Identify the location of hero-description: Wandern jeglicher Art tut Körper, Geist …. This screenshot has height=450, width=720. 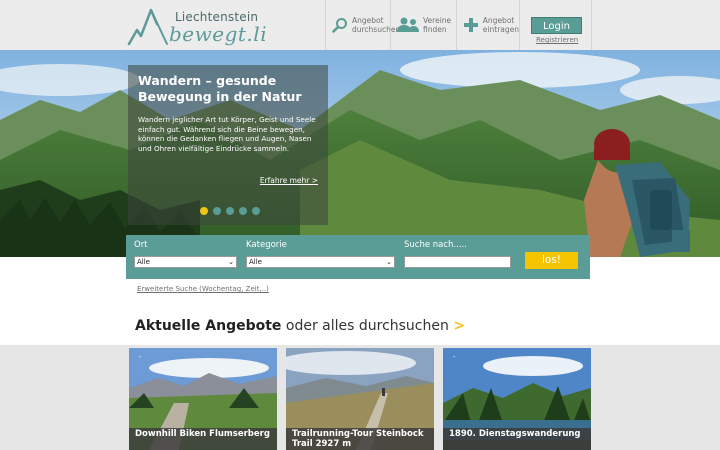
(227, 134).